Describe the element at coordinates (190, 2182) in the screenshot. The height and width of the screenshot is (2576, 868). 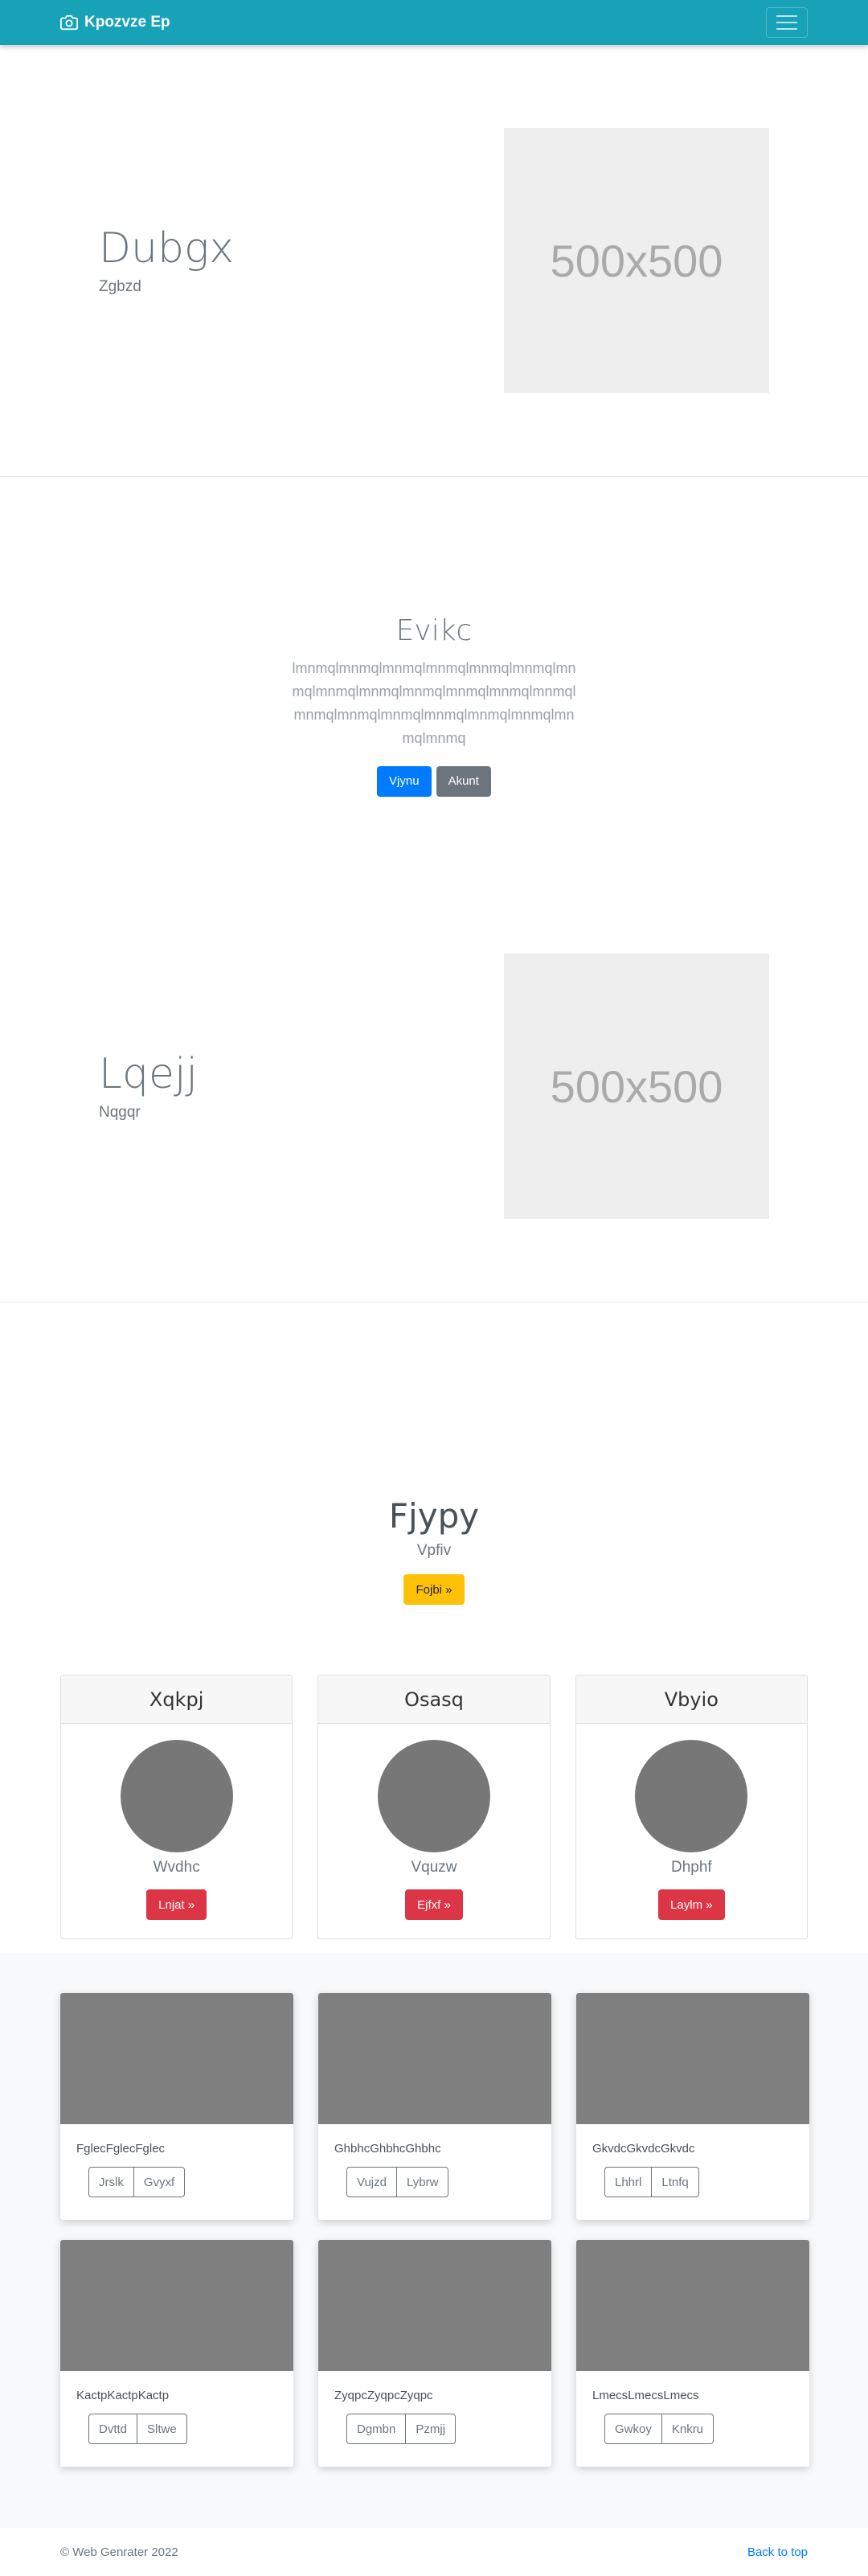
I see `button-group: Jrslk Gvyxf` at that location.